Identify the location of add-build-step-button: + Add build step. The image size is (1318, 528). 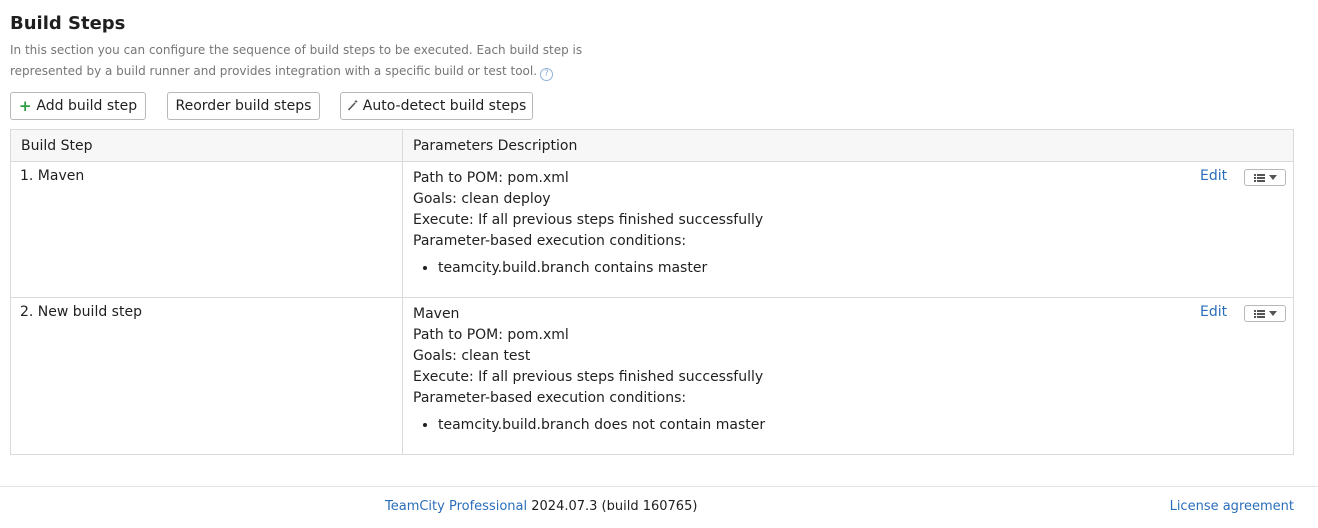
(78, 106).